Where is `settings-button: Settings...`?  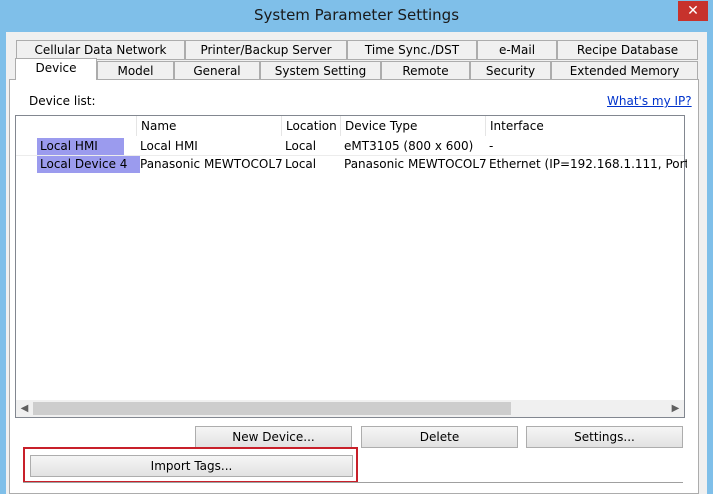 settings-button: Settings... is located at coordinates (604, 437).